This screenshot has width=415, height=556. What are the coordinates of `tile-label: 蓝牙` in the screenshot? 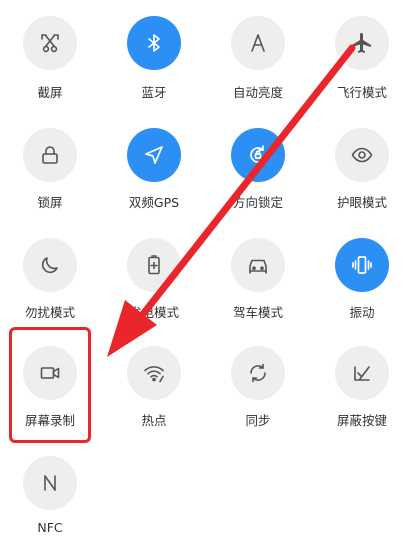 It's located at (154, 92).